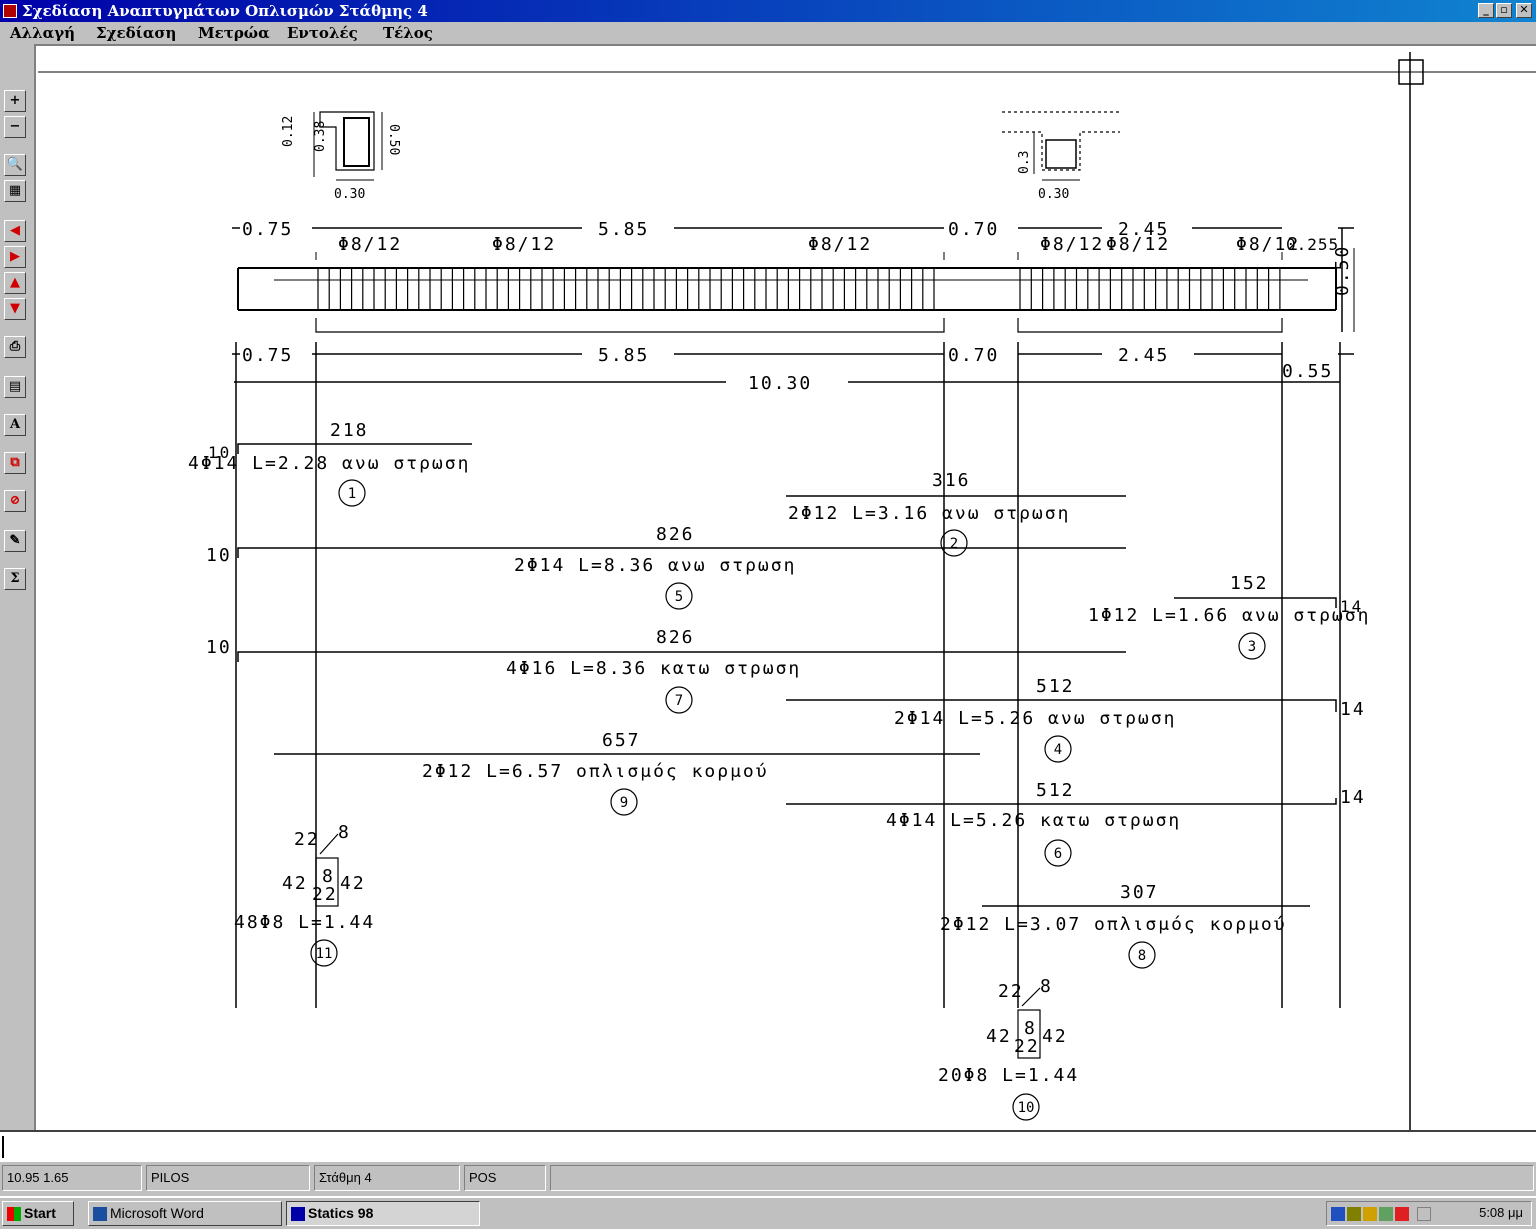 The width and height of the screenshot is (1536, 1229). I want to click on bar6-hook: 14, so click(1353, 797).